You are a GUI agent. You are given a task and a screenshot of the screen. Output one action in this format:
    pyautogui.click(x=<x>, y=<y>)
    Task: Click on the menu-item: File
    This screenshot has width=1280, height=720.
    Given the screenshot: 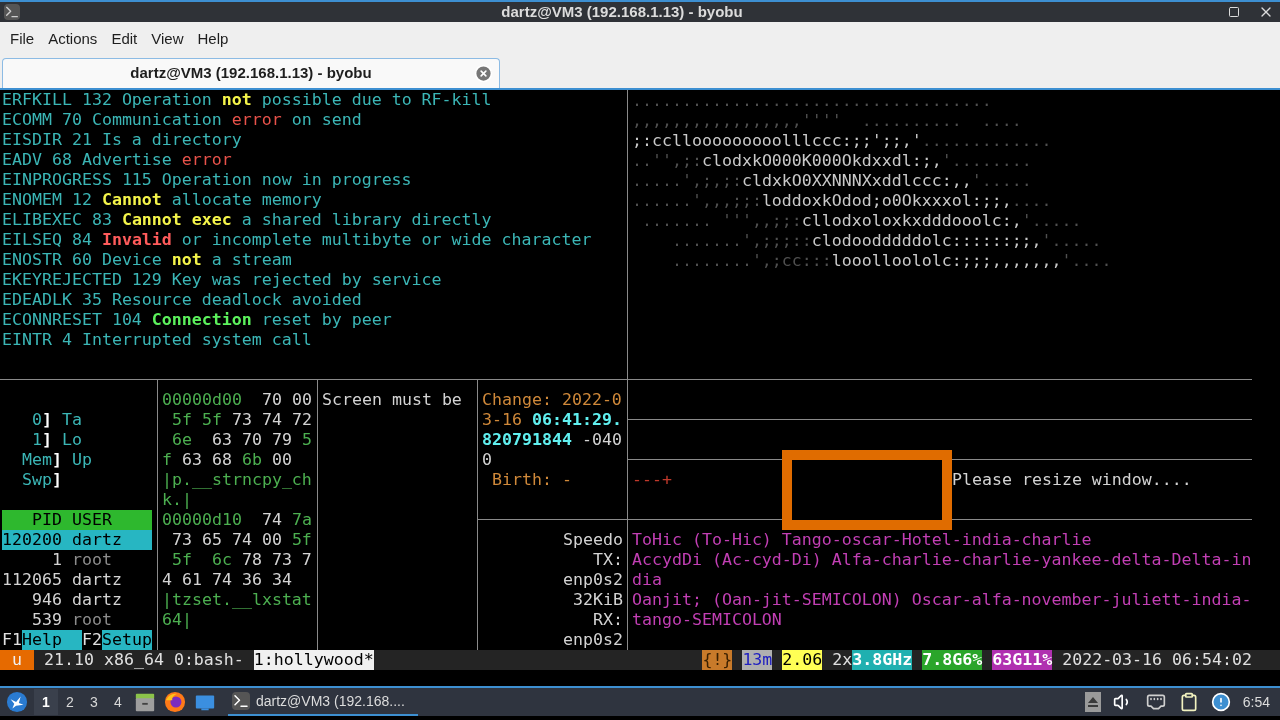 What is the action you would take?
    pyautogui.click(x=22, y=39)
    